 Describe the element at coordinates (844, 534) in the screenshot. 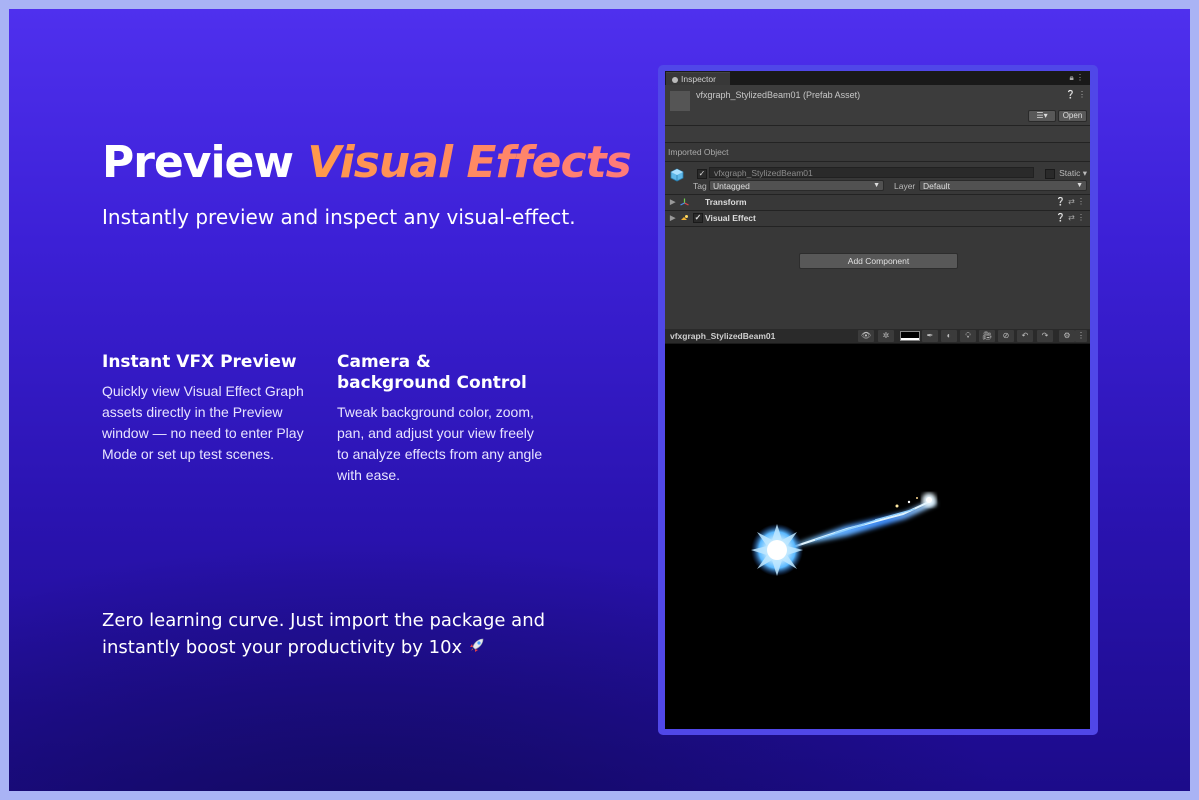

I see `vfx-beam-effect` at that location.